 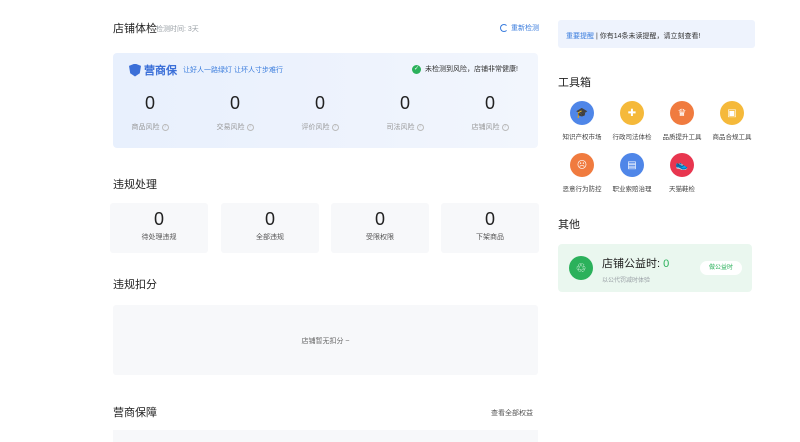 I want to click on tool-label: 职业索赔治理, so click(x=632, y=189).